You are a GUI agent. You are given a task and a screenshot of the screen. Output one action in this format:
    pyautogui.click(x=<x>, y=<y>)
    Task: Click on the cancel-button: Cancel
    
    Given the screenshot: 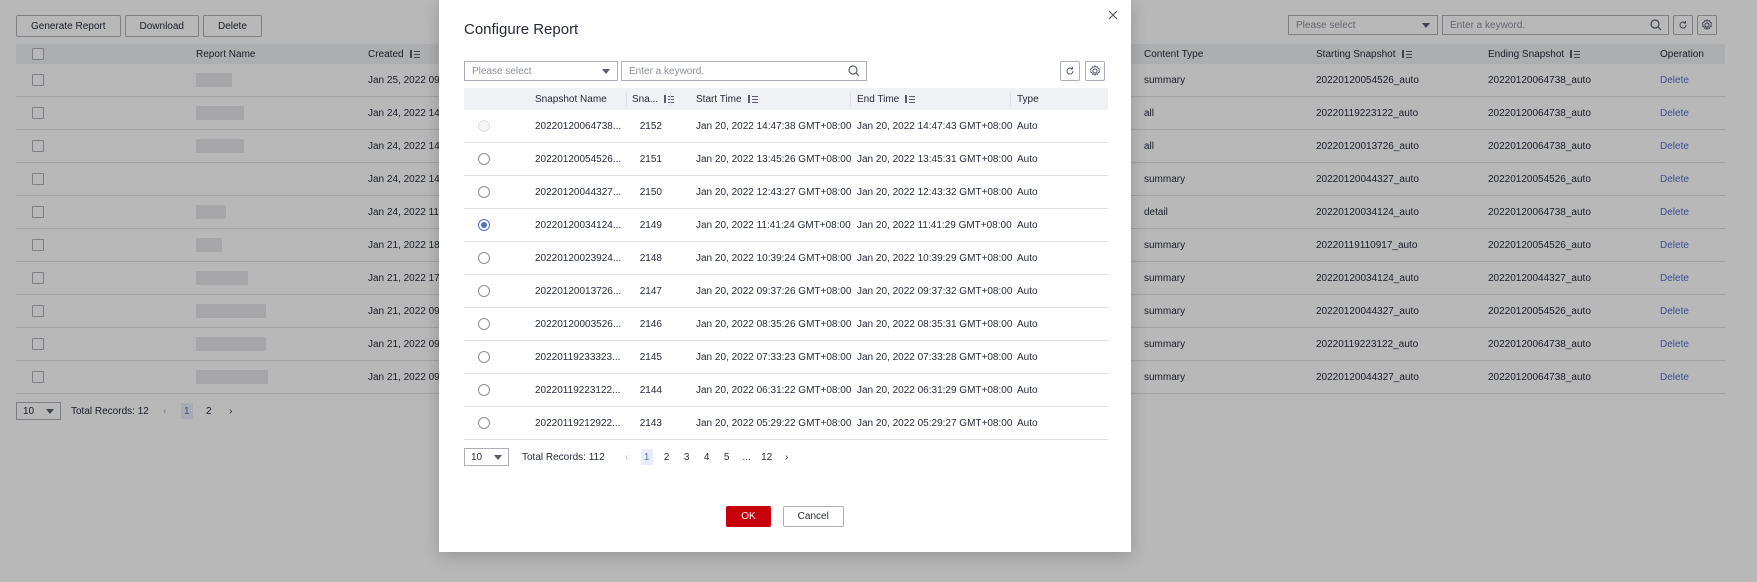 What is the action you would take?
    pyautogui.click(x=813, y=516)
    